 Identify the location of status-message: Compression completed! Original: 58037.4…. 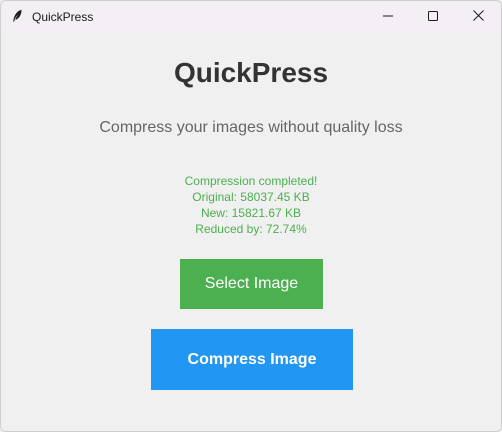
(251, 205).